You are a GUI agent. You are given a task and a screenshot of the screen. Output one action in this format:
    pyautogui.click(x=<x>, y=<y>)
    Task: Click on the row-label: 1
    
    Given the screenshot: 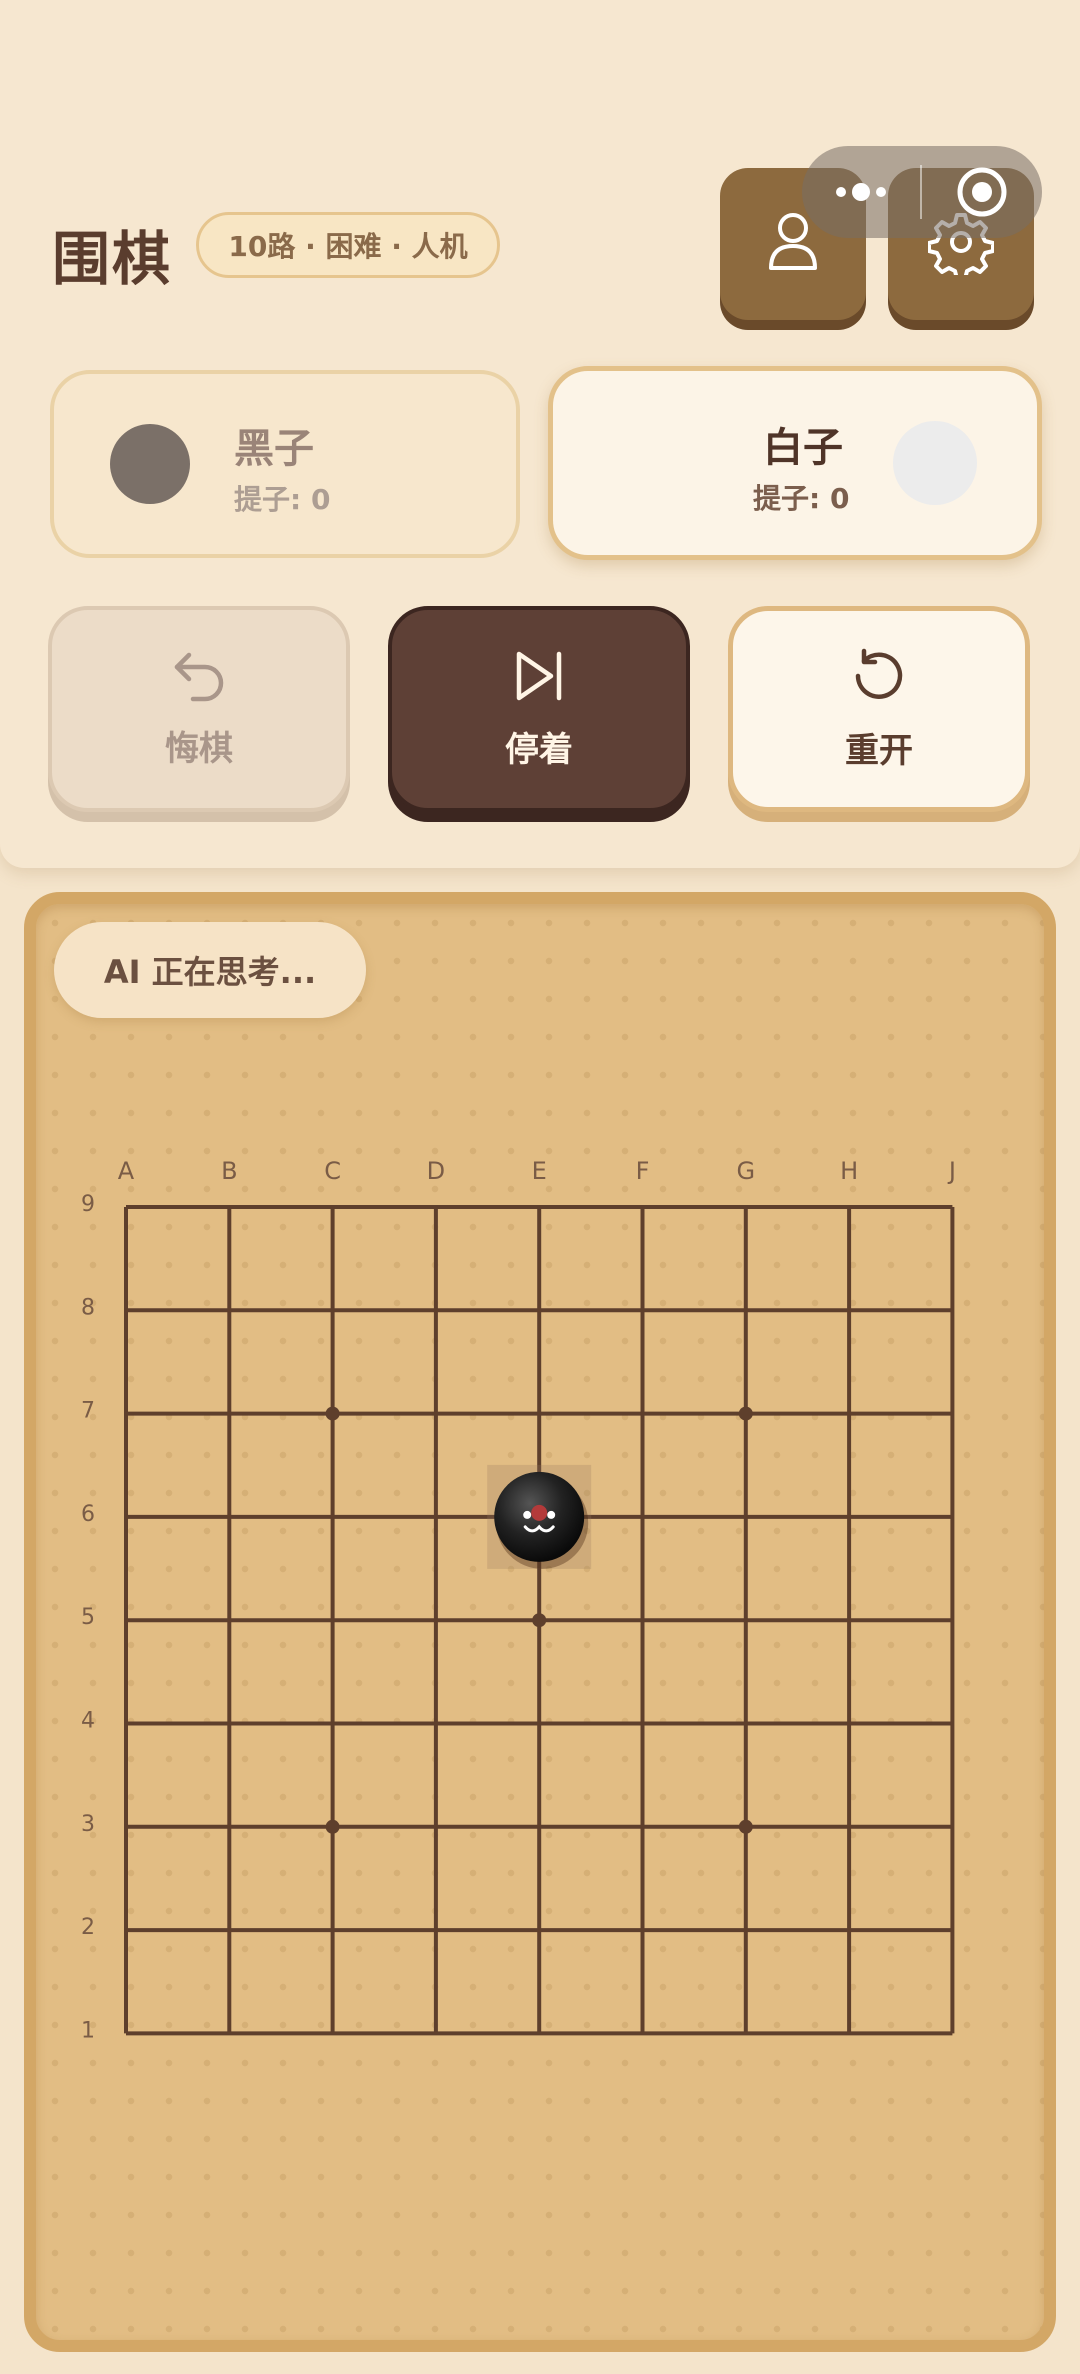 What is the action you would take?
    pyautogui.click(x=88, y=2030)
    